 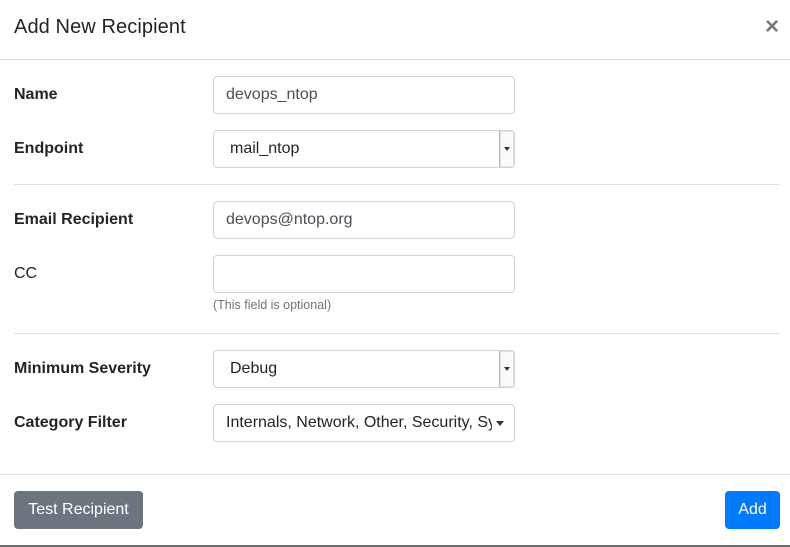 I want to click on caret-down-icon, so click(x=500, y=423).